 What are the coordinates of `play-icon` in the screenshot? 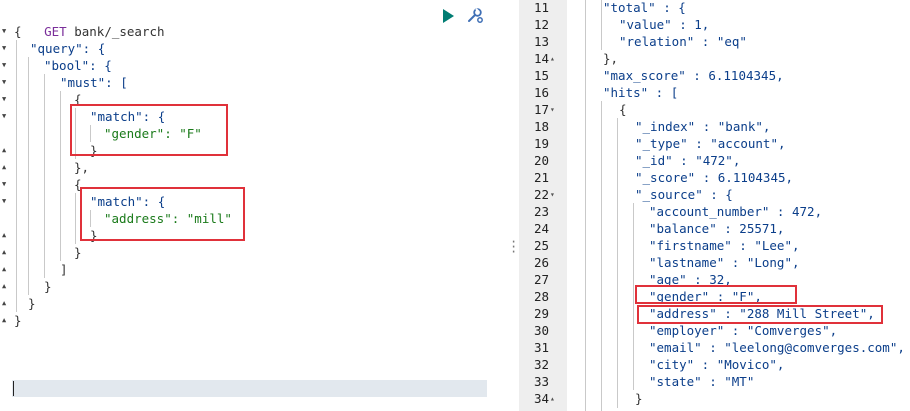 It's located at (448, 16).